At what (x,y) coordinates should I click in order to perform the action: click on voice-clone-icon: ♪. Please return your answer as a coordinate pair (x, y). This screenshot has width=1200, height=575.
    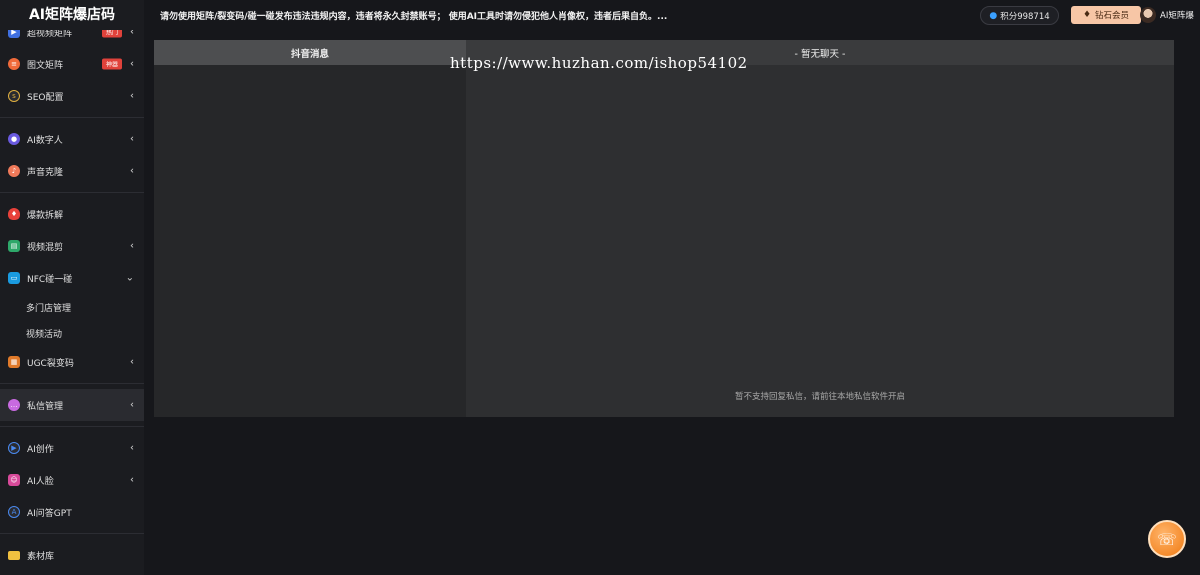
    Looking at the image, I should click on (14, 171).